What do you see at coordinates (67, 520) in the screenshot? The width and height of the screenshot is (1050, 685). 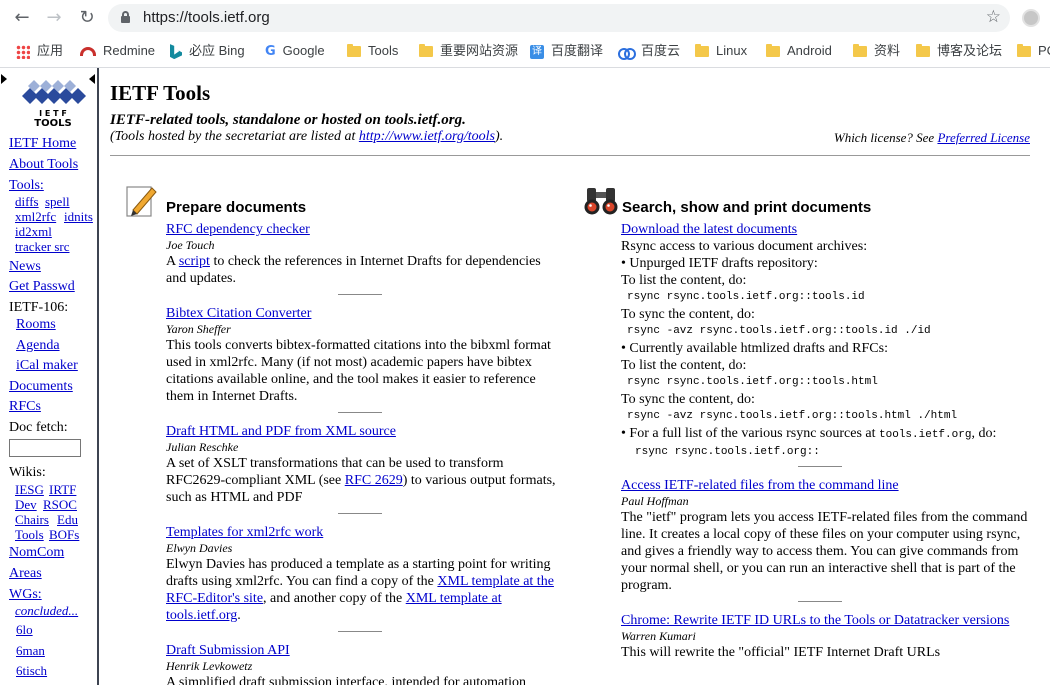 I see `sidebar-wiki-edu: Edu` at bounding box center [67, 520].